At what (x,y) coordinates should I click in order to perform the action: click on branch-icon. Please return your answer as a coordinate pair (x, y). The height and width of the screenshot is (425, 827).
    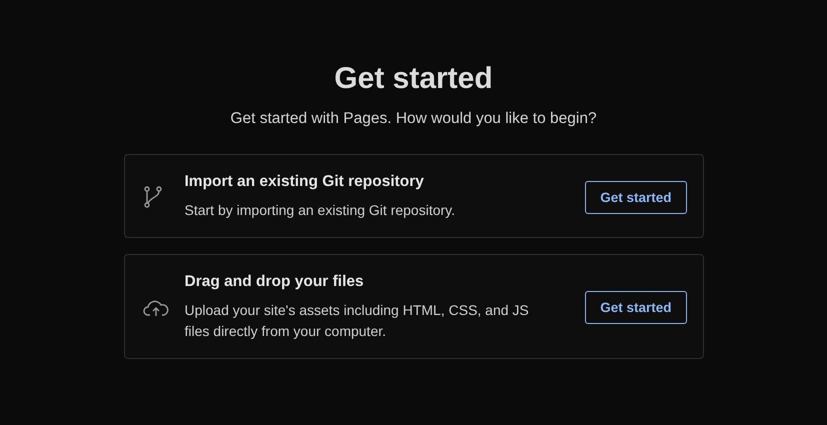
    Looking at the image, I should click on (152, 197).